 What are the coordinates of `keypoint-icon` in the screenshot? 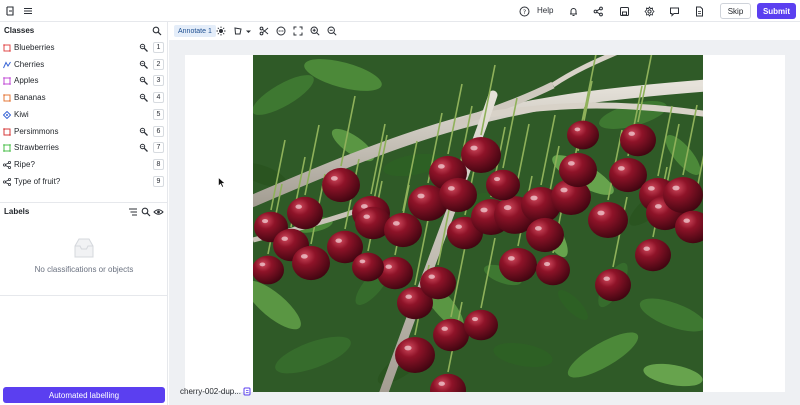 It's located at (7, 115).